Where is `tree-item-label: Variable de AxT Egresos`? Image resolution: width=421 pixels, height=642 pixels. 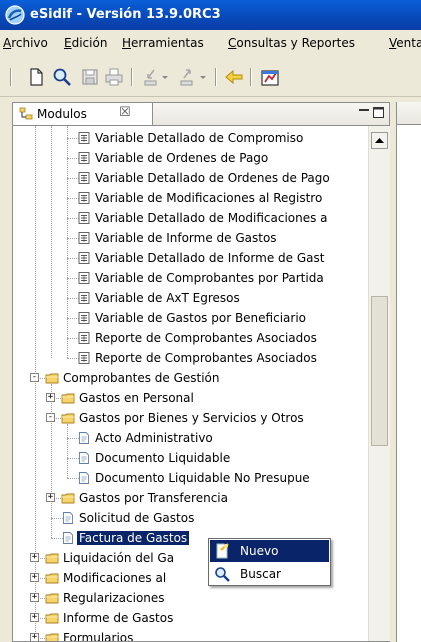
tree-item-label: Variable de AxT Egresos is located at coordinates (167, 298).